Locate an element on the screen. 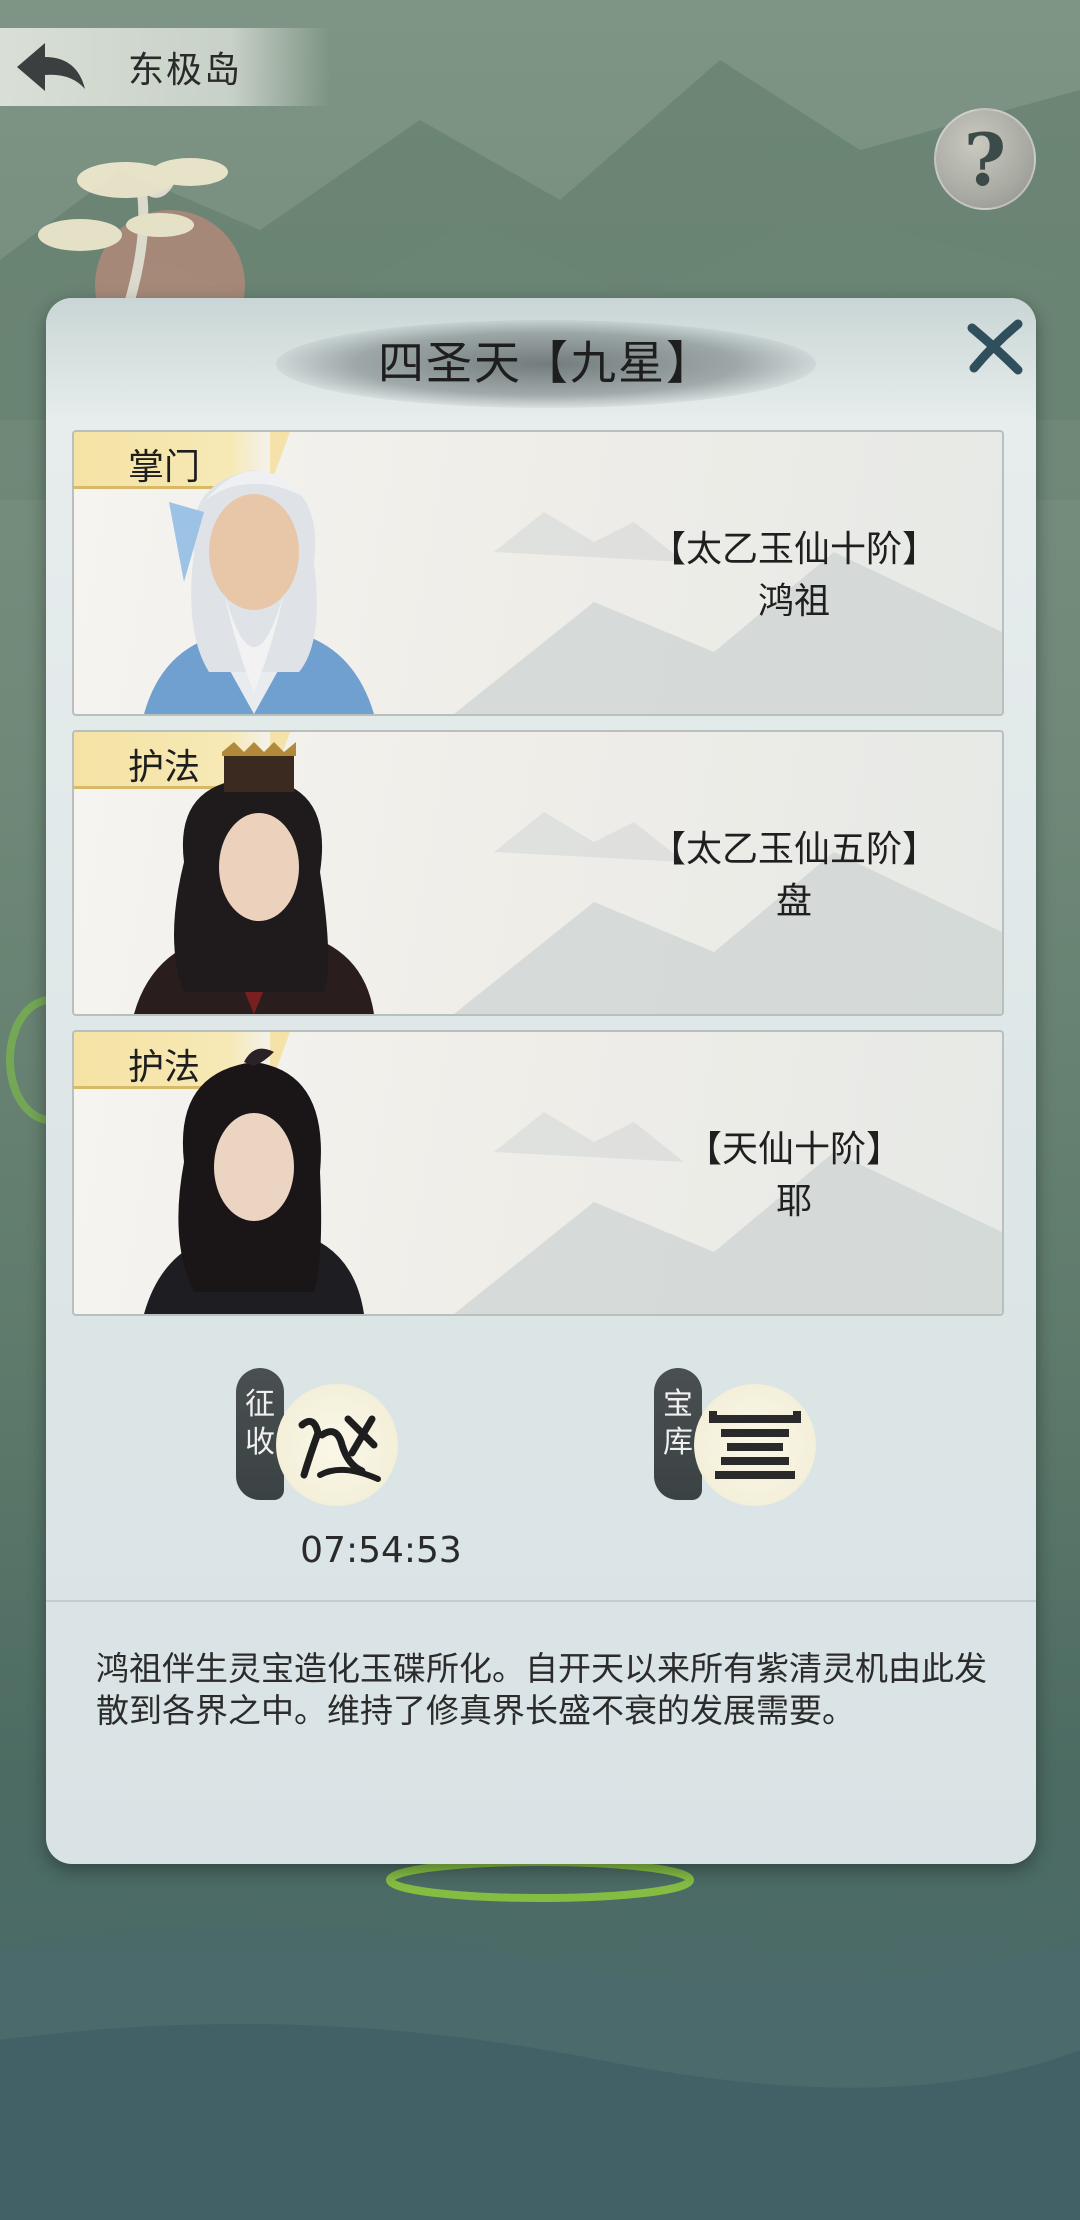  levy-timer: 07:54:53 is located at coordinates (381, 1550).